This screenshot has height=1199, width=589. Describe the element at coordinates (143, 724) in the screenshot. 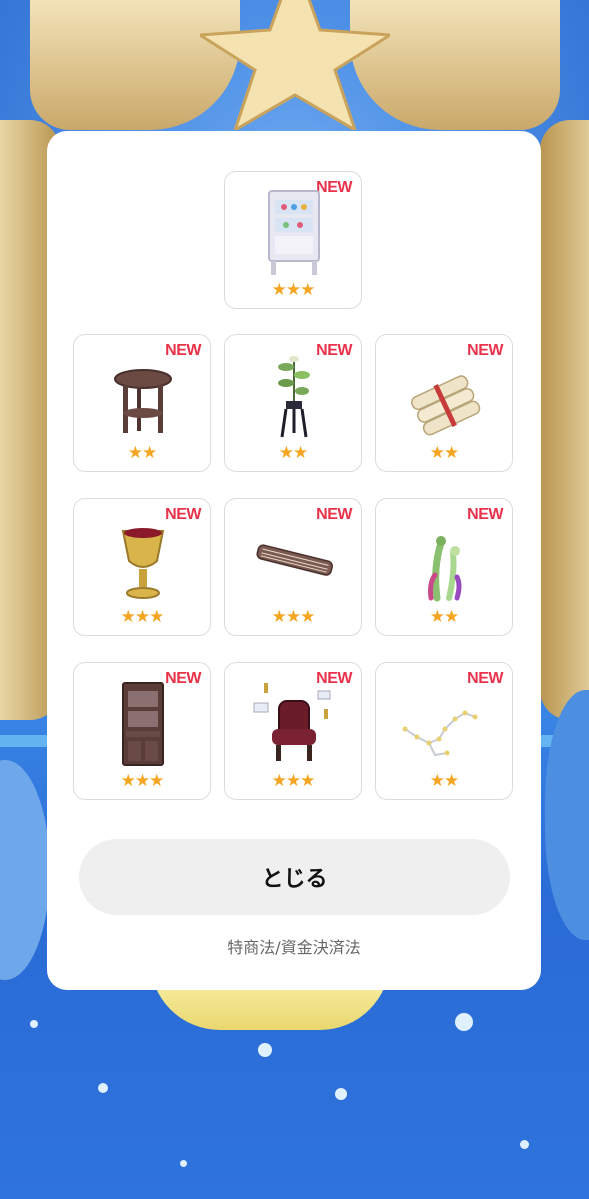

I see `bookshelf-icon` at that location.